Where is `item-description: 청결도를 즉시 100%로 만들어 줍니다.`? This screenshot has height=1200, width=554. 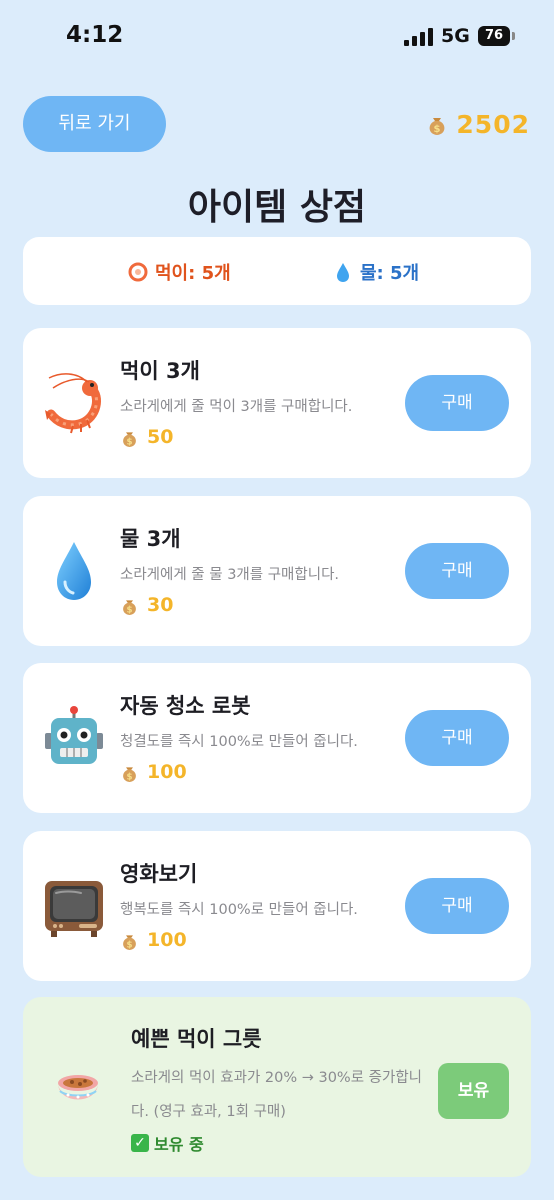
item-description: 청결도를 즉시 100%로 만들어 줍니다. is located at coordinates (239, 742).